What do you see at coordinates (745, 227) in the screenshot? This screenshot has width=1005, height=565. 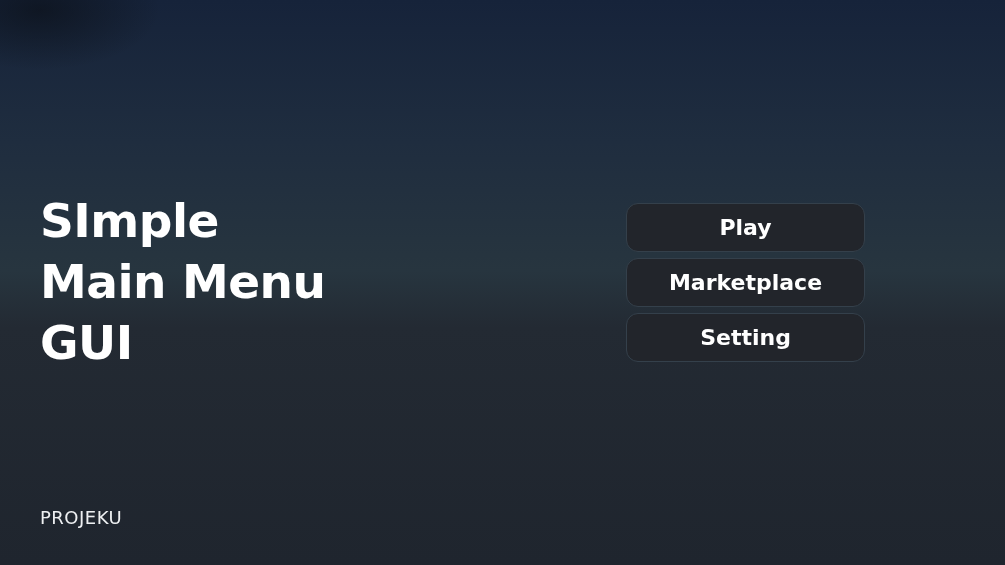 I see `menu-button: Play` at bounding box center [745, 227].